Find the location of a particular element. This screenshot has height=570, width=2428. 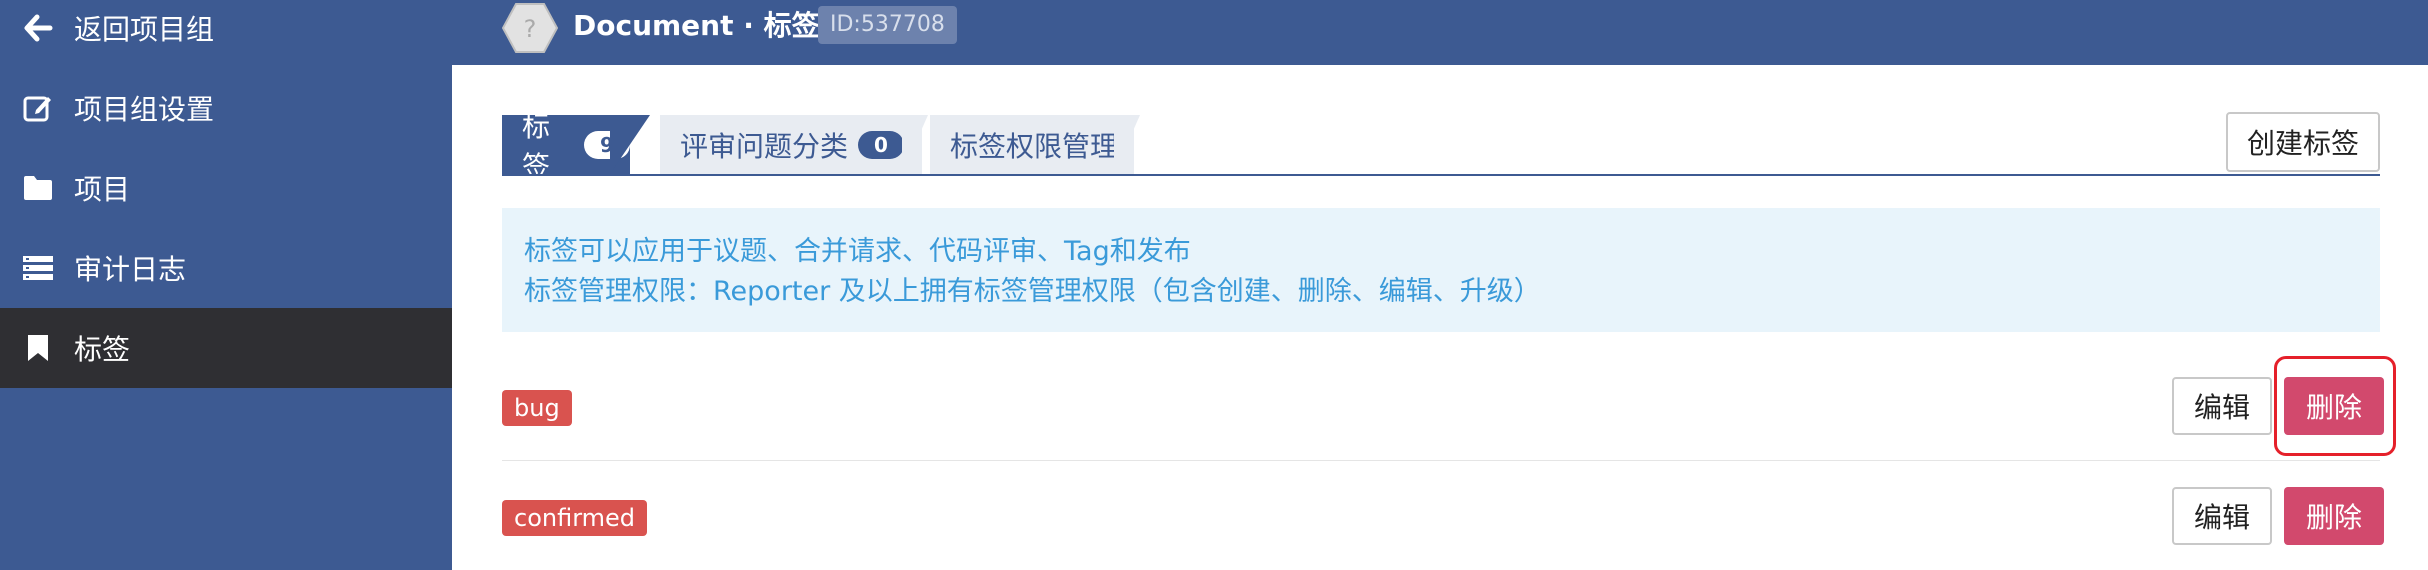

row-divider is located at coordinates (1441, 460).